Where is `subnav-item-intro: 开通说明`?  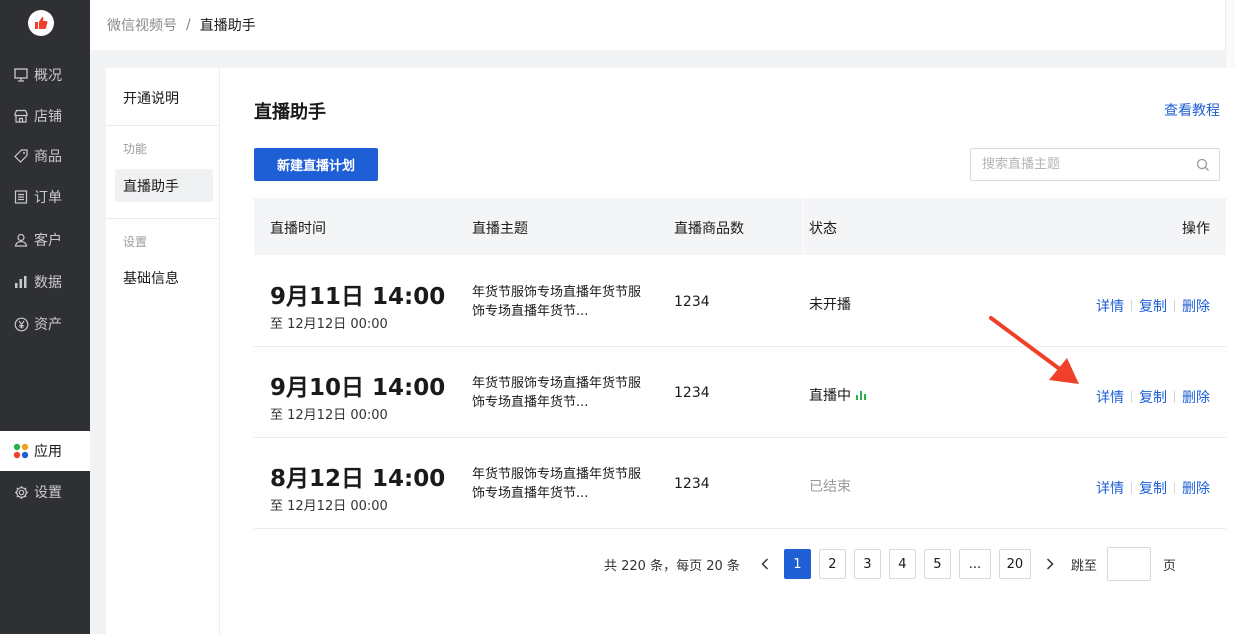 subnav-item-intro: 开通说明 is located at coordinates (151, 98).